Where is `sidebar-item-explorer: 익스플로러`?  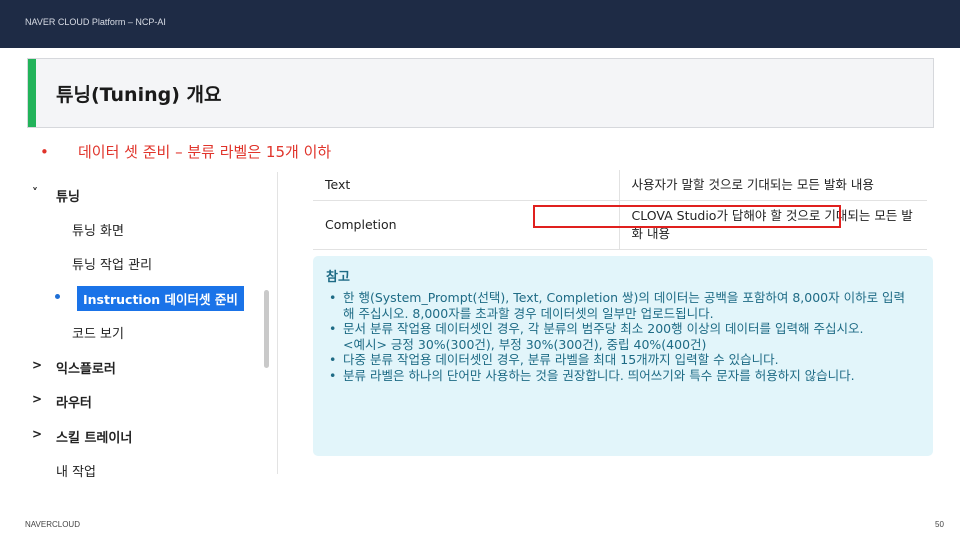
sidebar-item-explorer: 익스플로러 is located at coordinates (86, 367).